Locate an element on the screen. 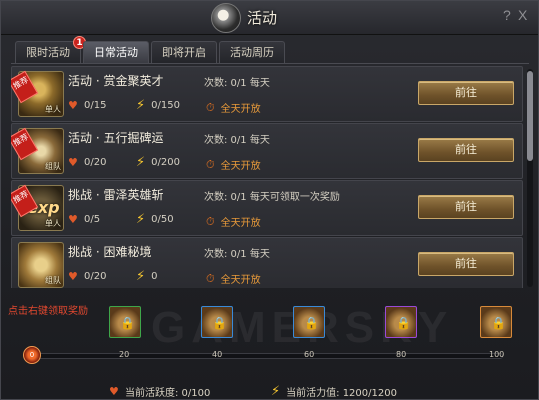 The height and width of the screenshot is (400, 539). tab-label: 活动周历 is located at coordinates (252, 52).